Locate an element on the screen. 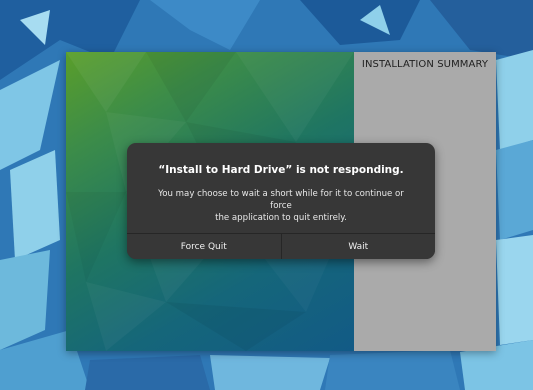 The width and height of the screenshot is (533, 390). wait-button: Wait is located at coordinates (357, 246).